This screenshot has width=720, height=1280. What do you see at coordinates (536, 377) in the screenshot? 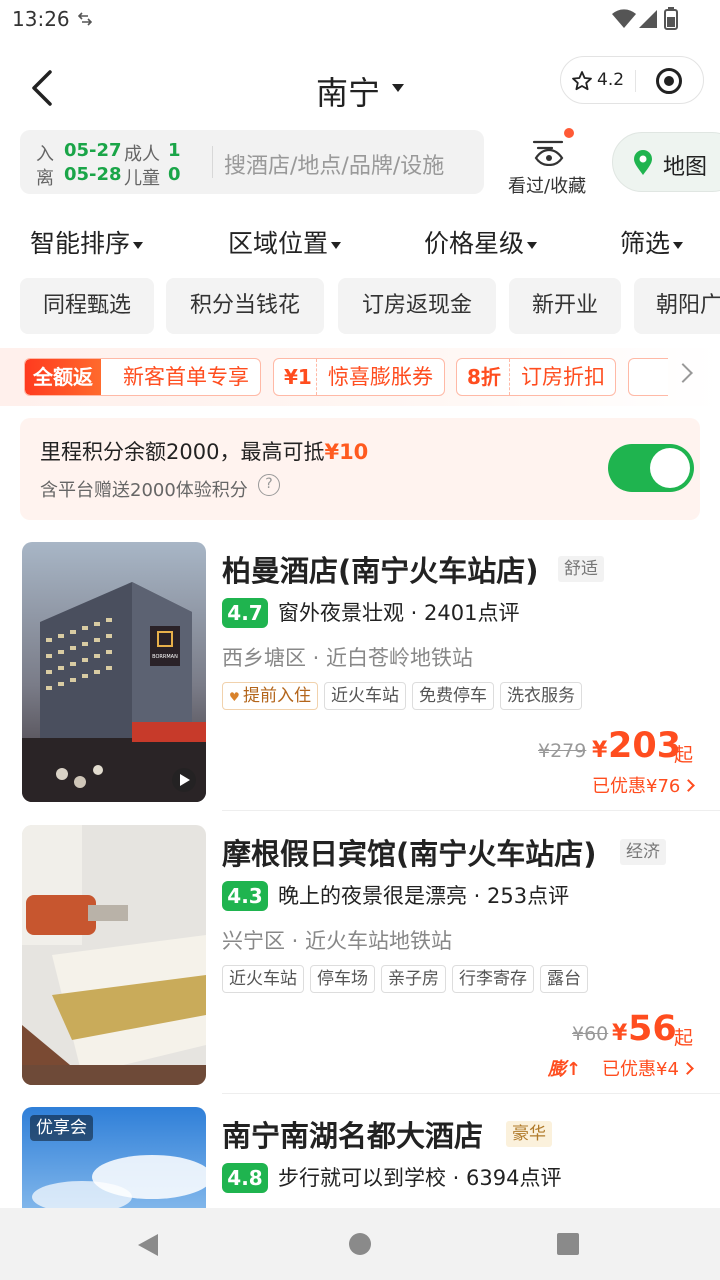
I see `coupon-discount: 8折 订房折扣` at bounding box center [536, 377].